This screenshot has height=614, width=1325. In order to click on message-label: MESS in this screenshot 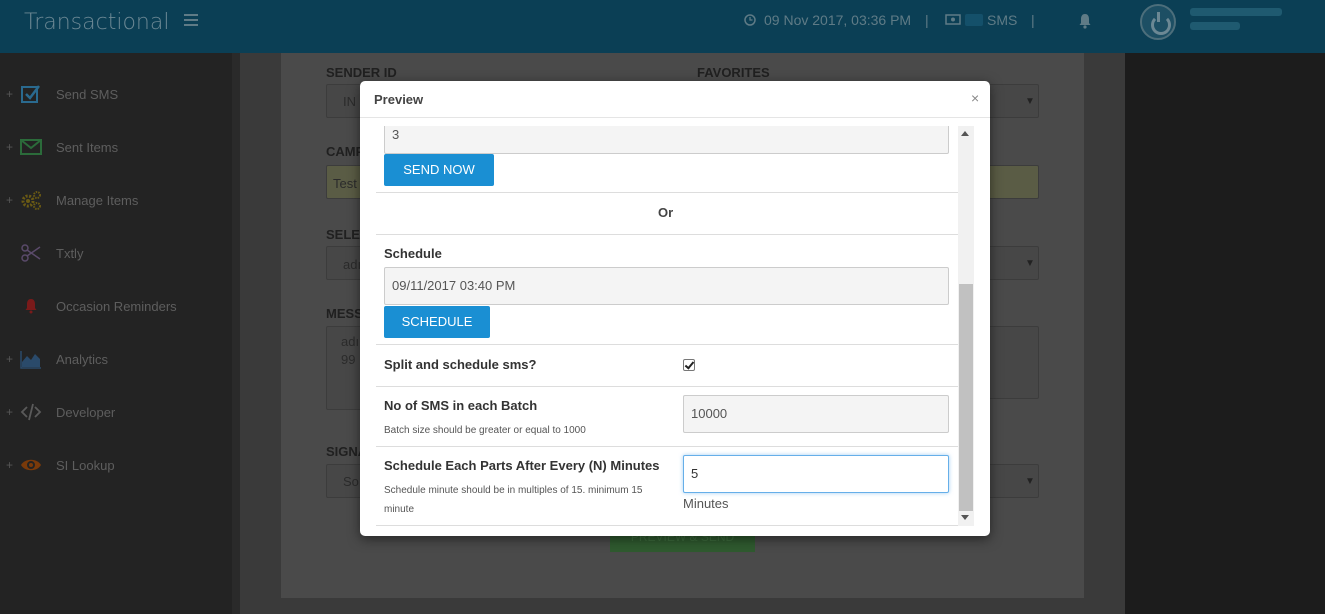, I will do `click(344, 313)`.